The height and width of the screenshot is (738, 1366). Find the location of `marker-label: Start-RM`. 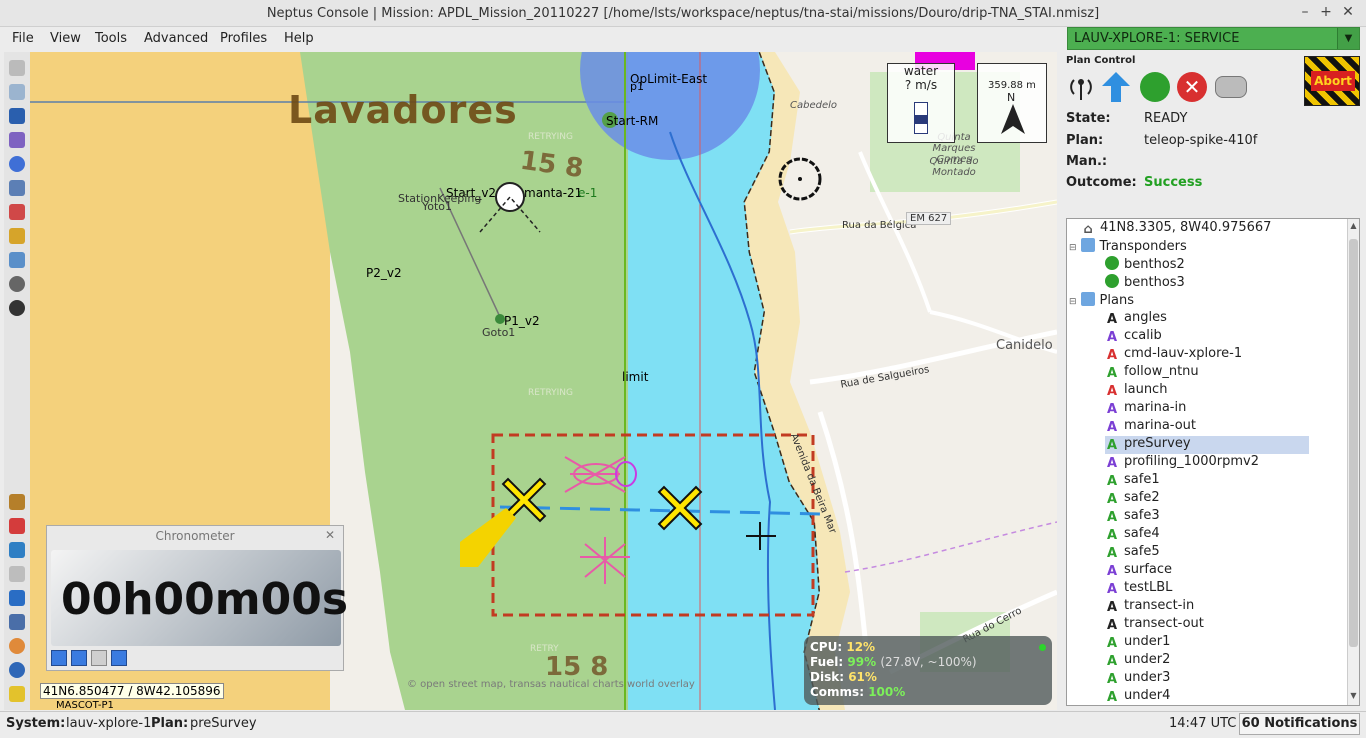

marker-label: Start-RM is located at coordinates (632, 121).